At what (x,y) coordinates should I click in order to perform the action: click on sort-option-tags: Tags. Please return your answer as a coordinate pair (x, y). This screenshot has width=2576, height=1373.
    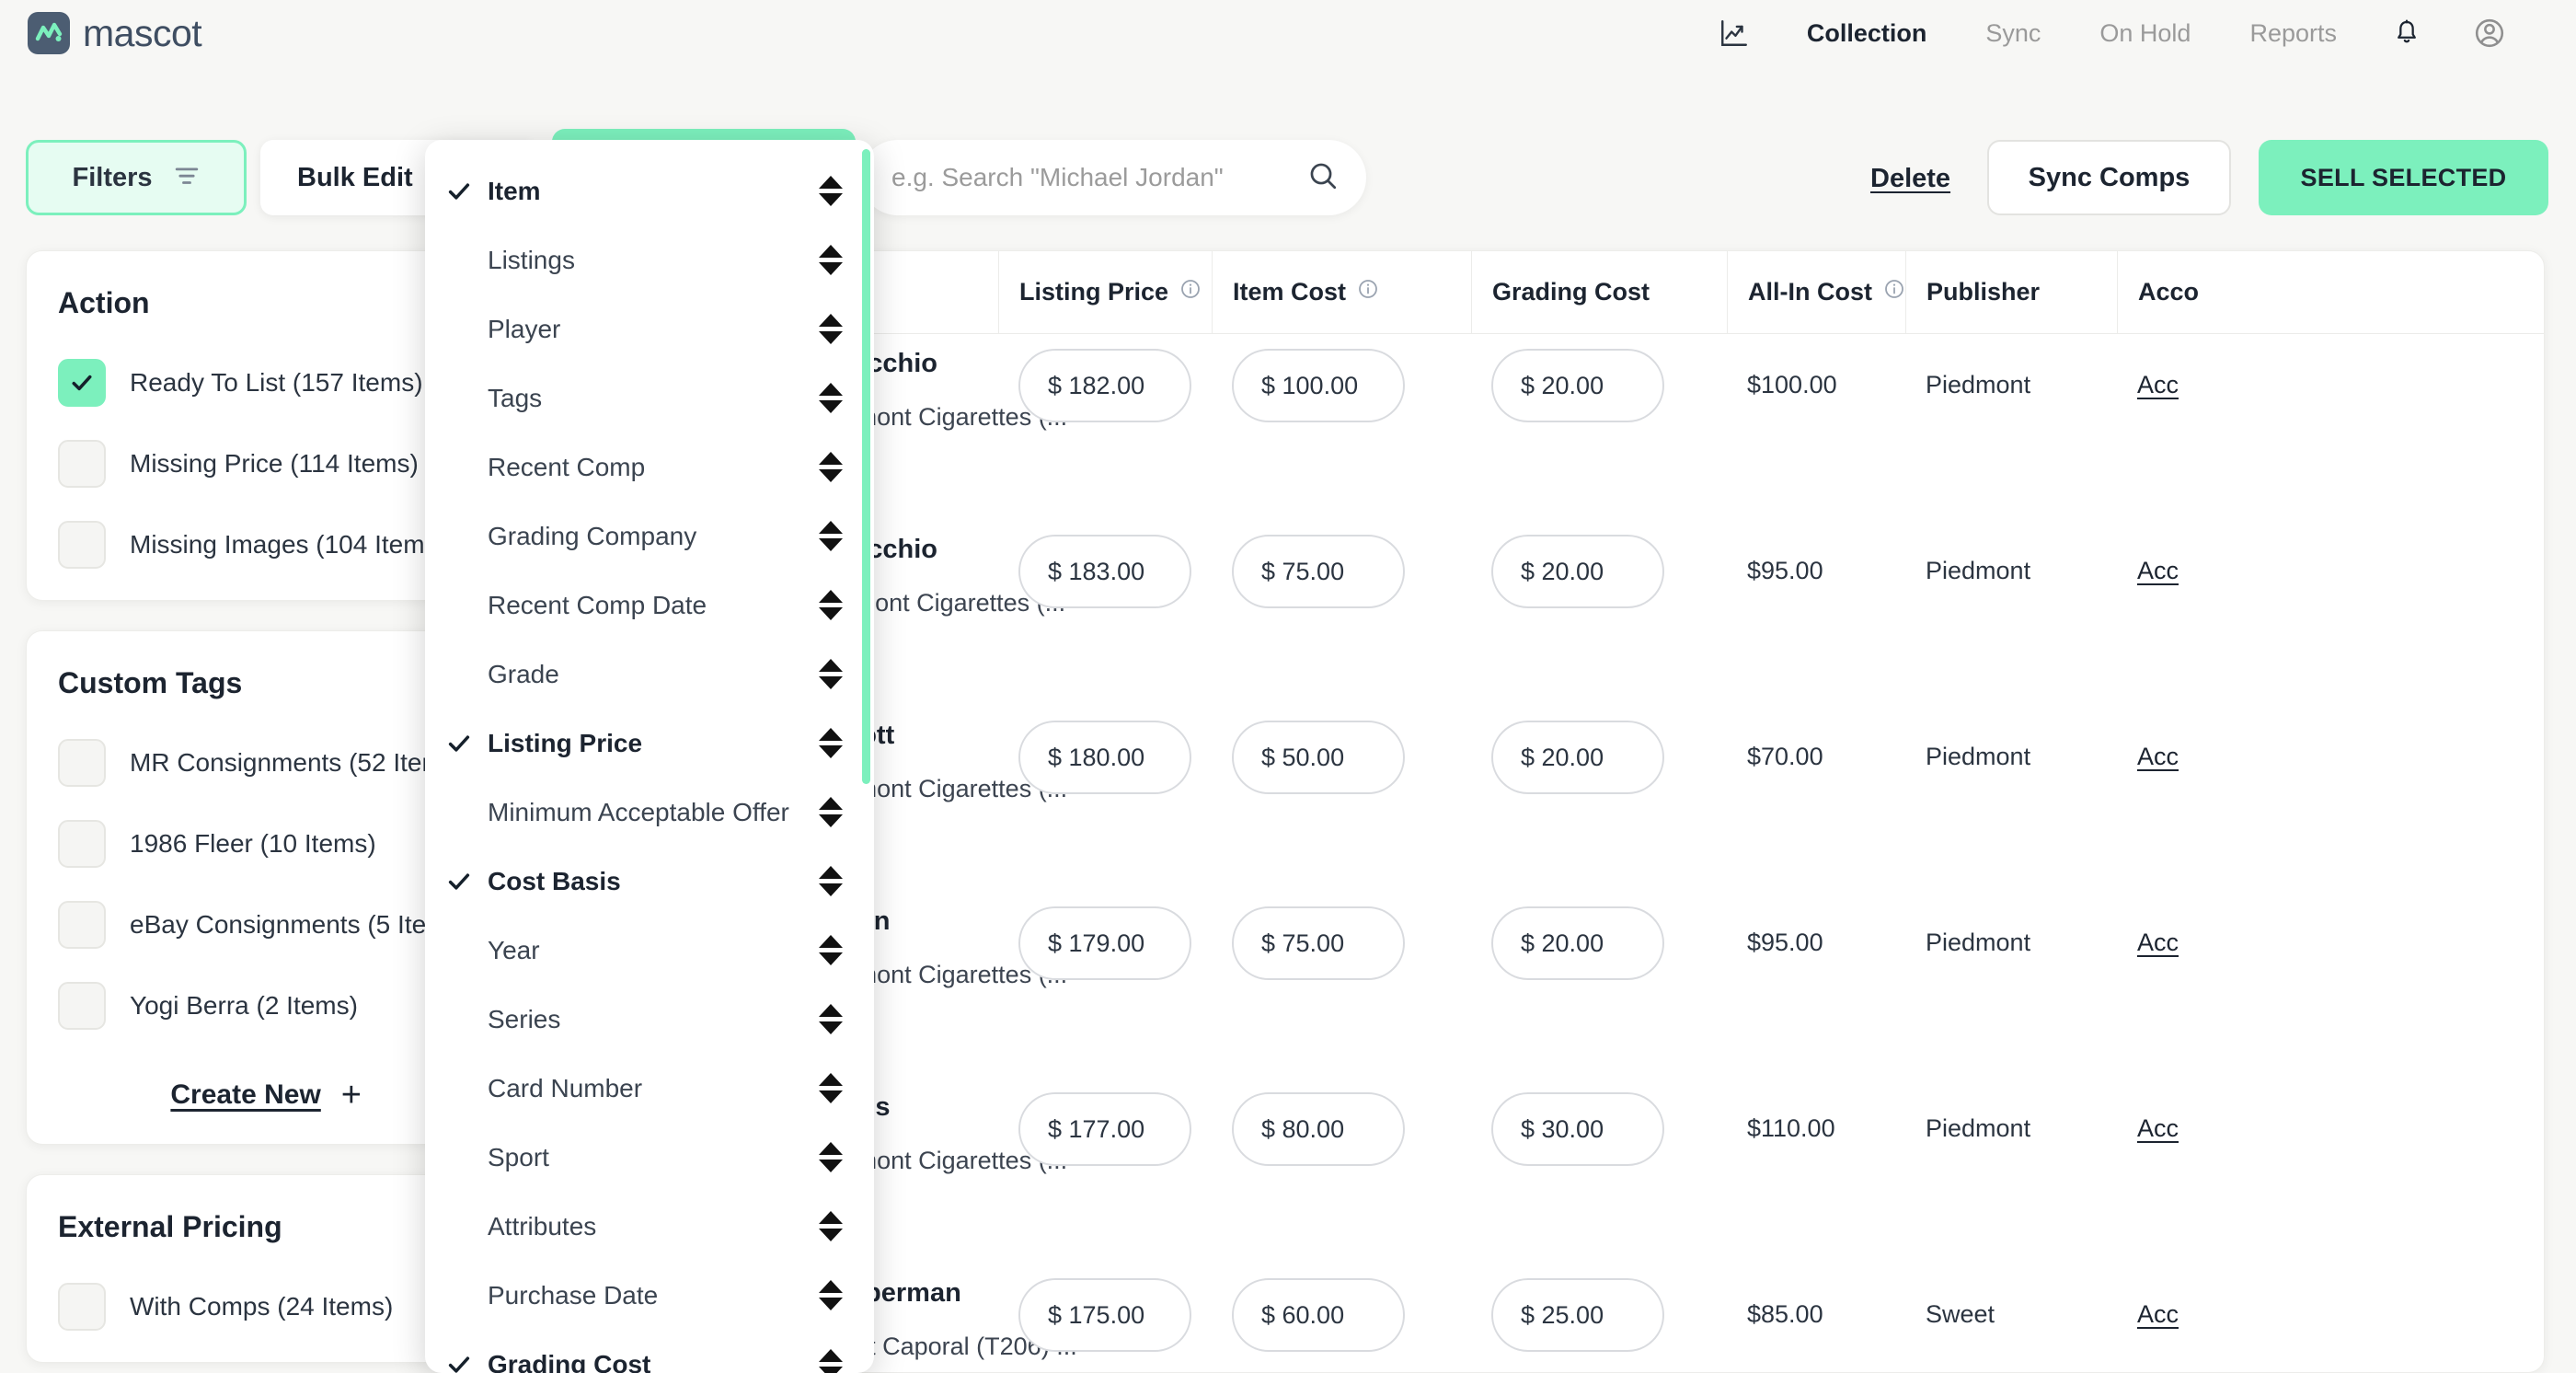
    Looking at the image, I should click on (649, 398).